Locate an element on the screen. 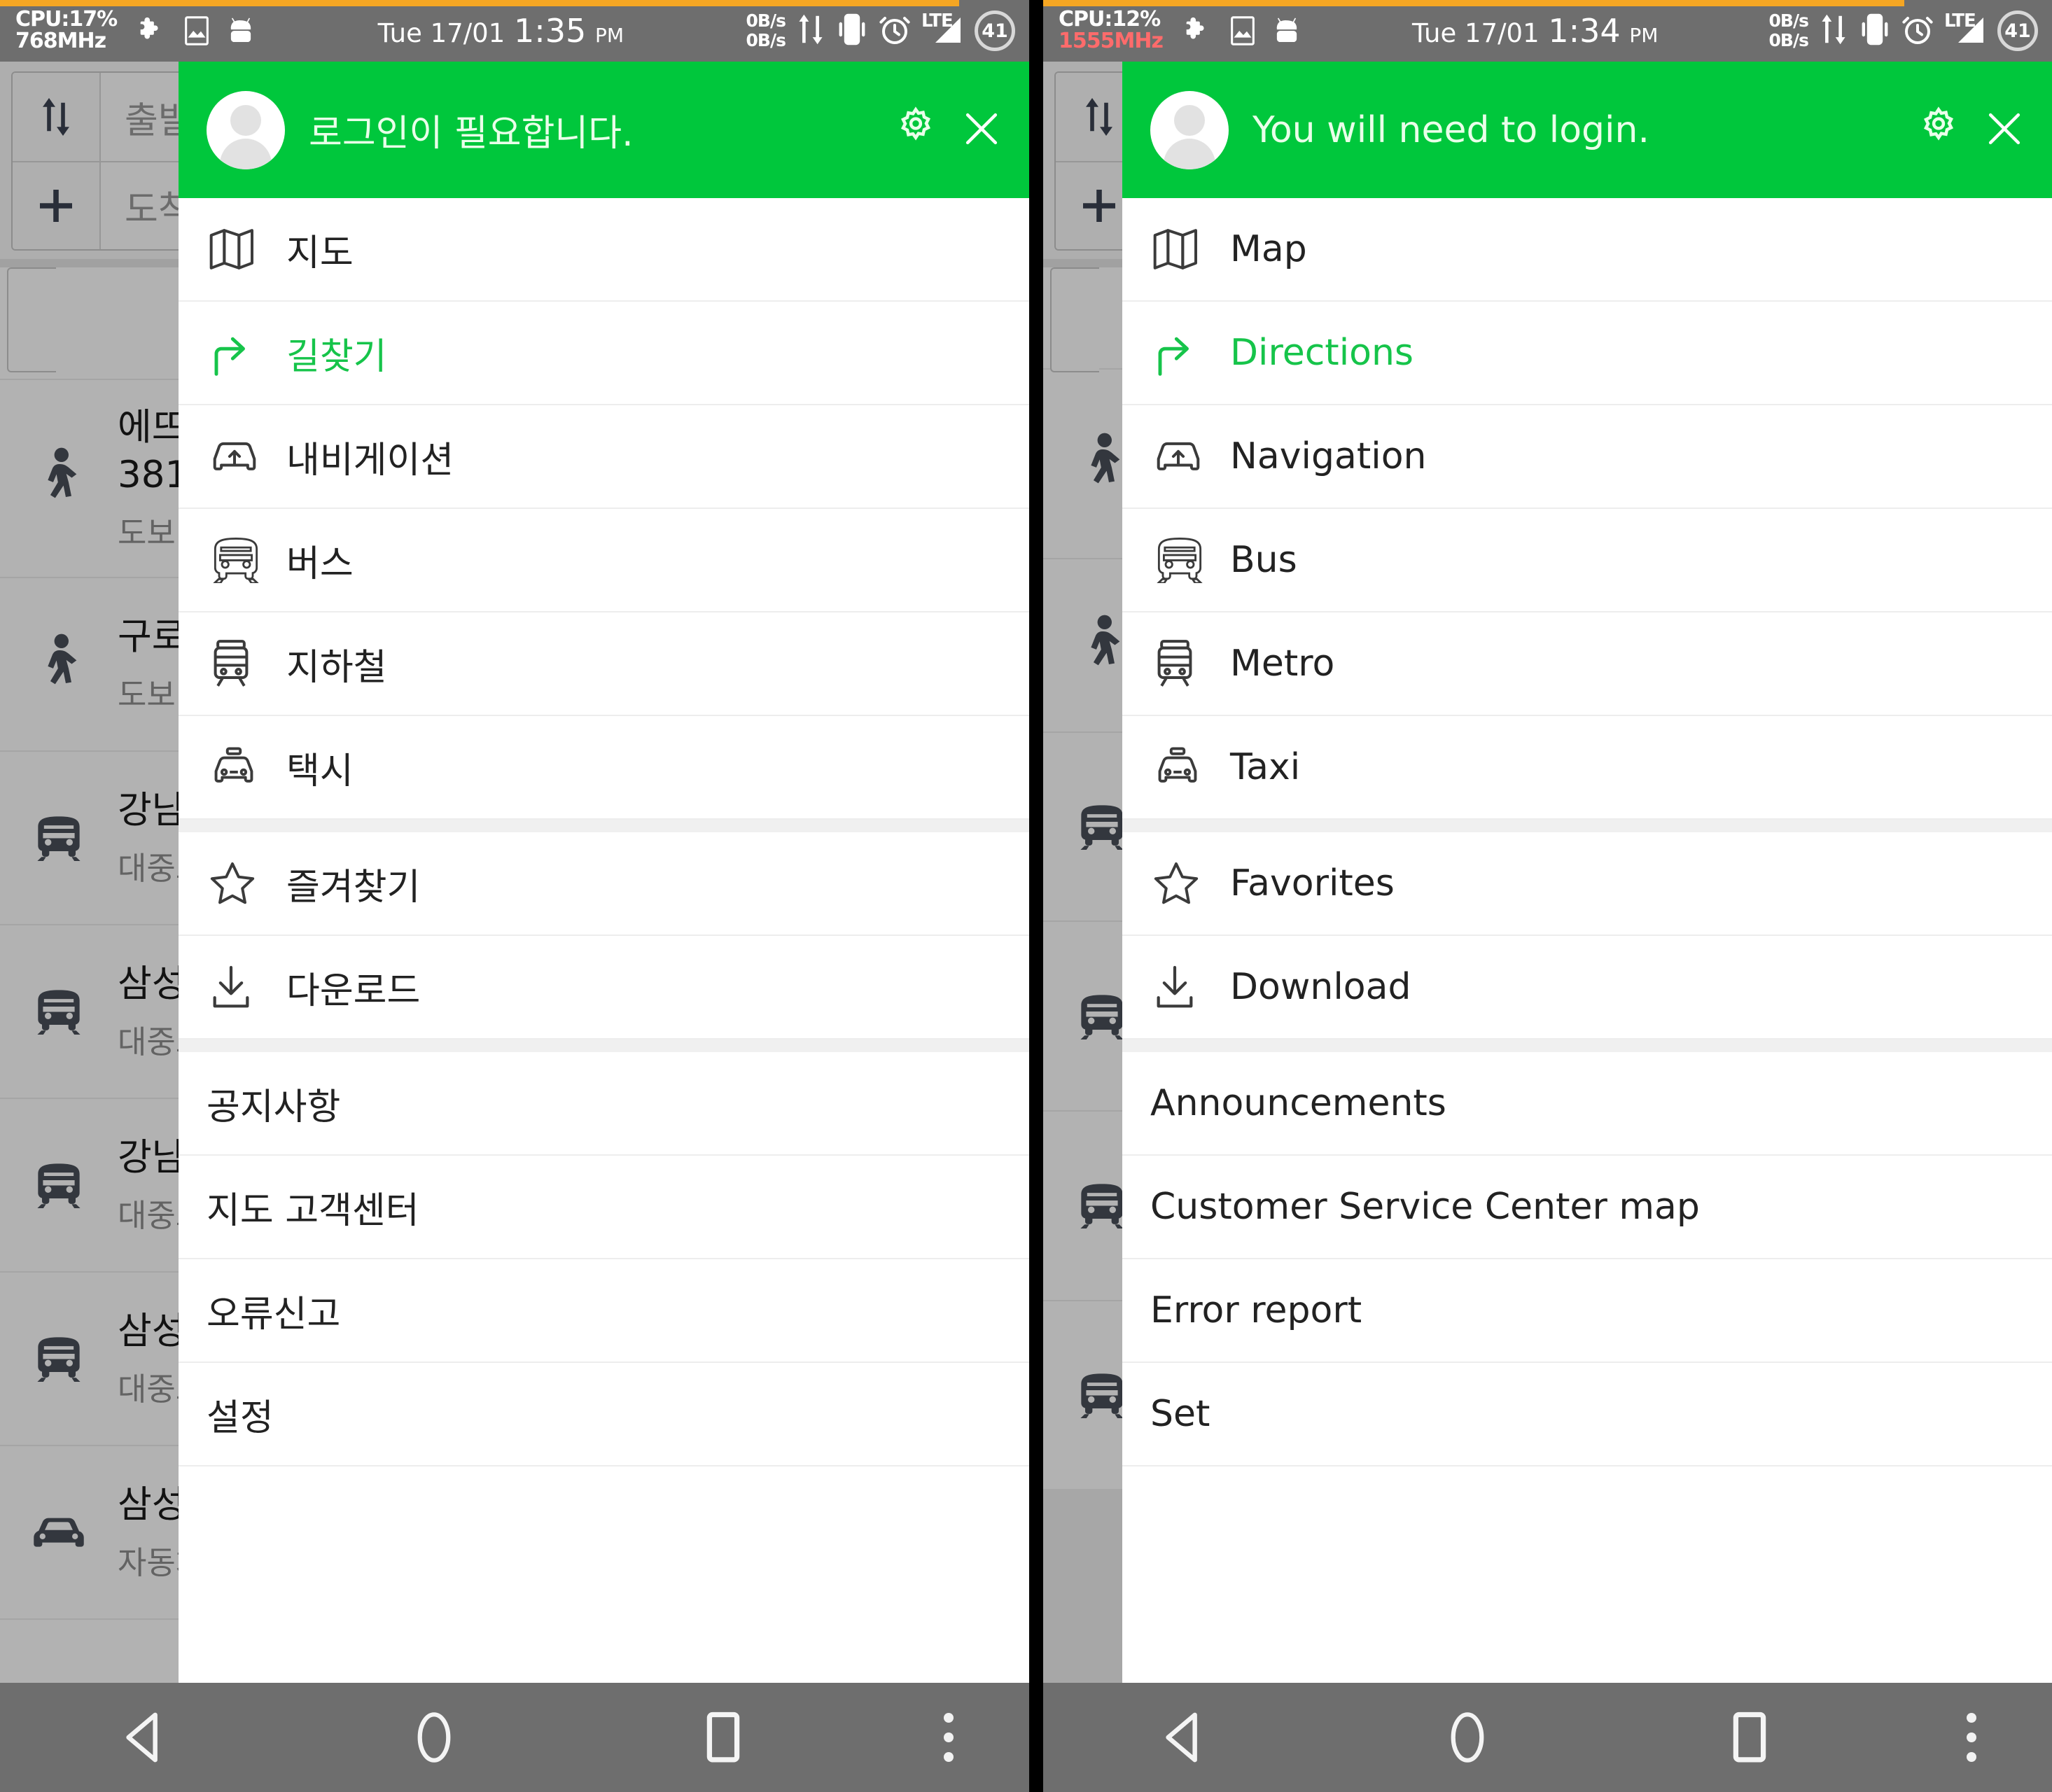 Image resolution: width=2052 pixels, height=1792 pixels. drawer-item-label: 공지사항 is located at coordinates (274, 1107).